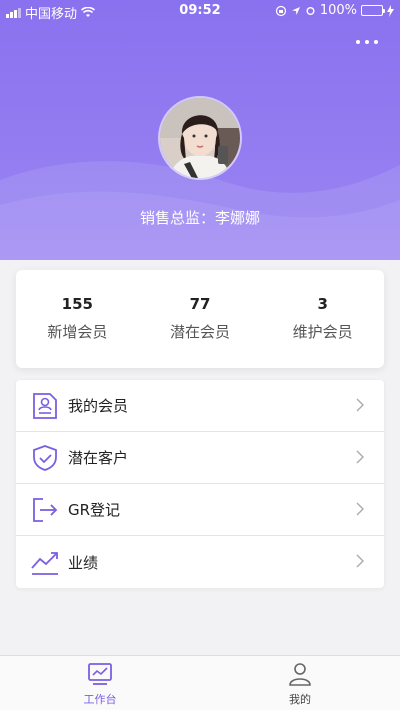  What do you see at coordinates (322, 304) in the screenshot?
I see `stat-value: 3` at bounding box center [322, 304].